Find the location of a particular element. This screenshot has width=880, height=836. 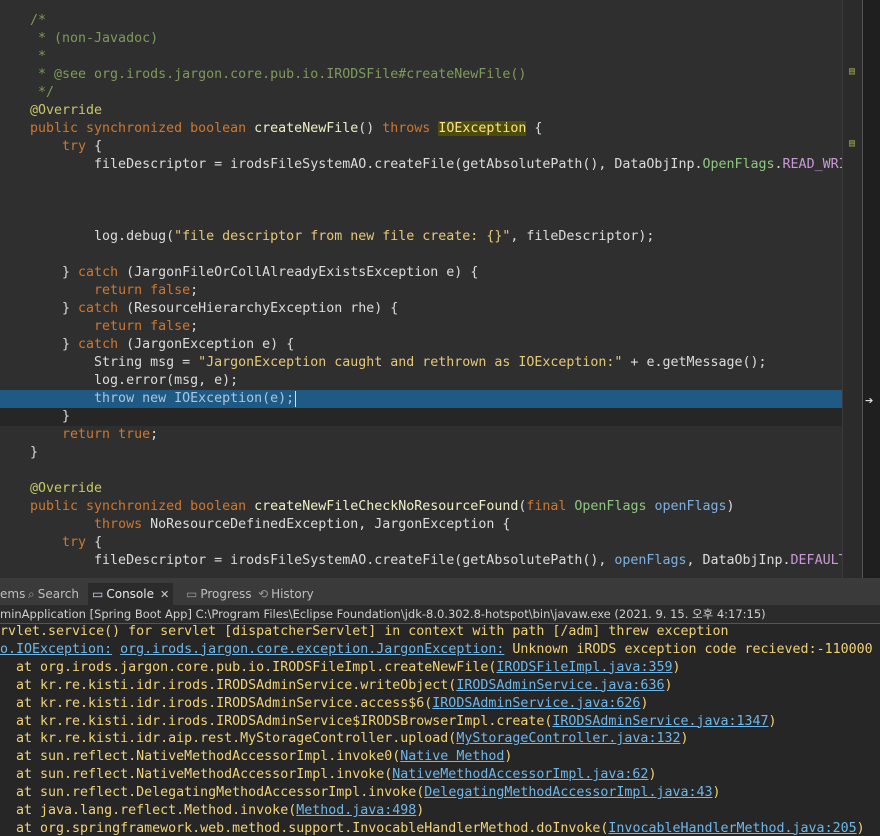

code-token: ) is located at coordinates (730, 506).